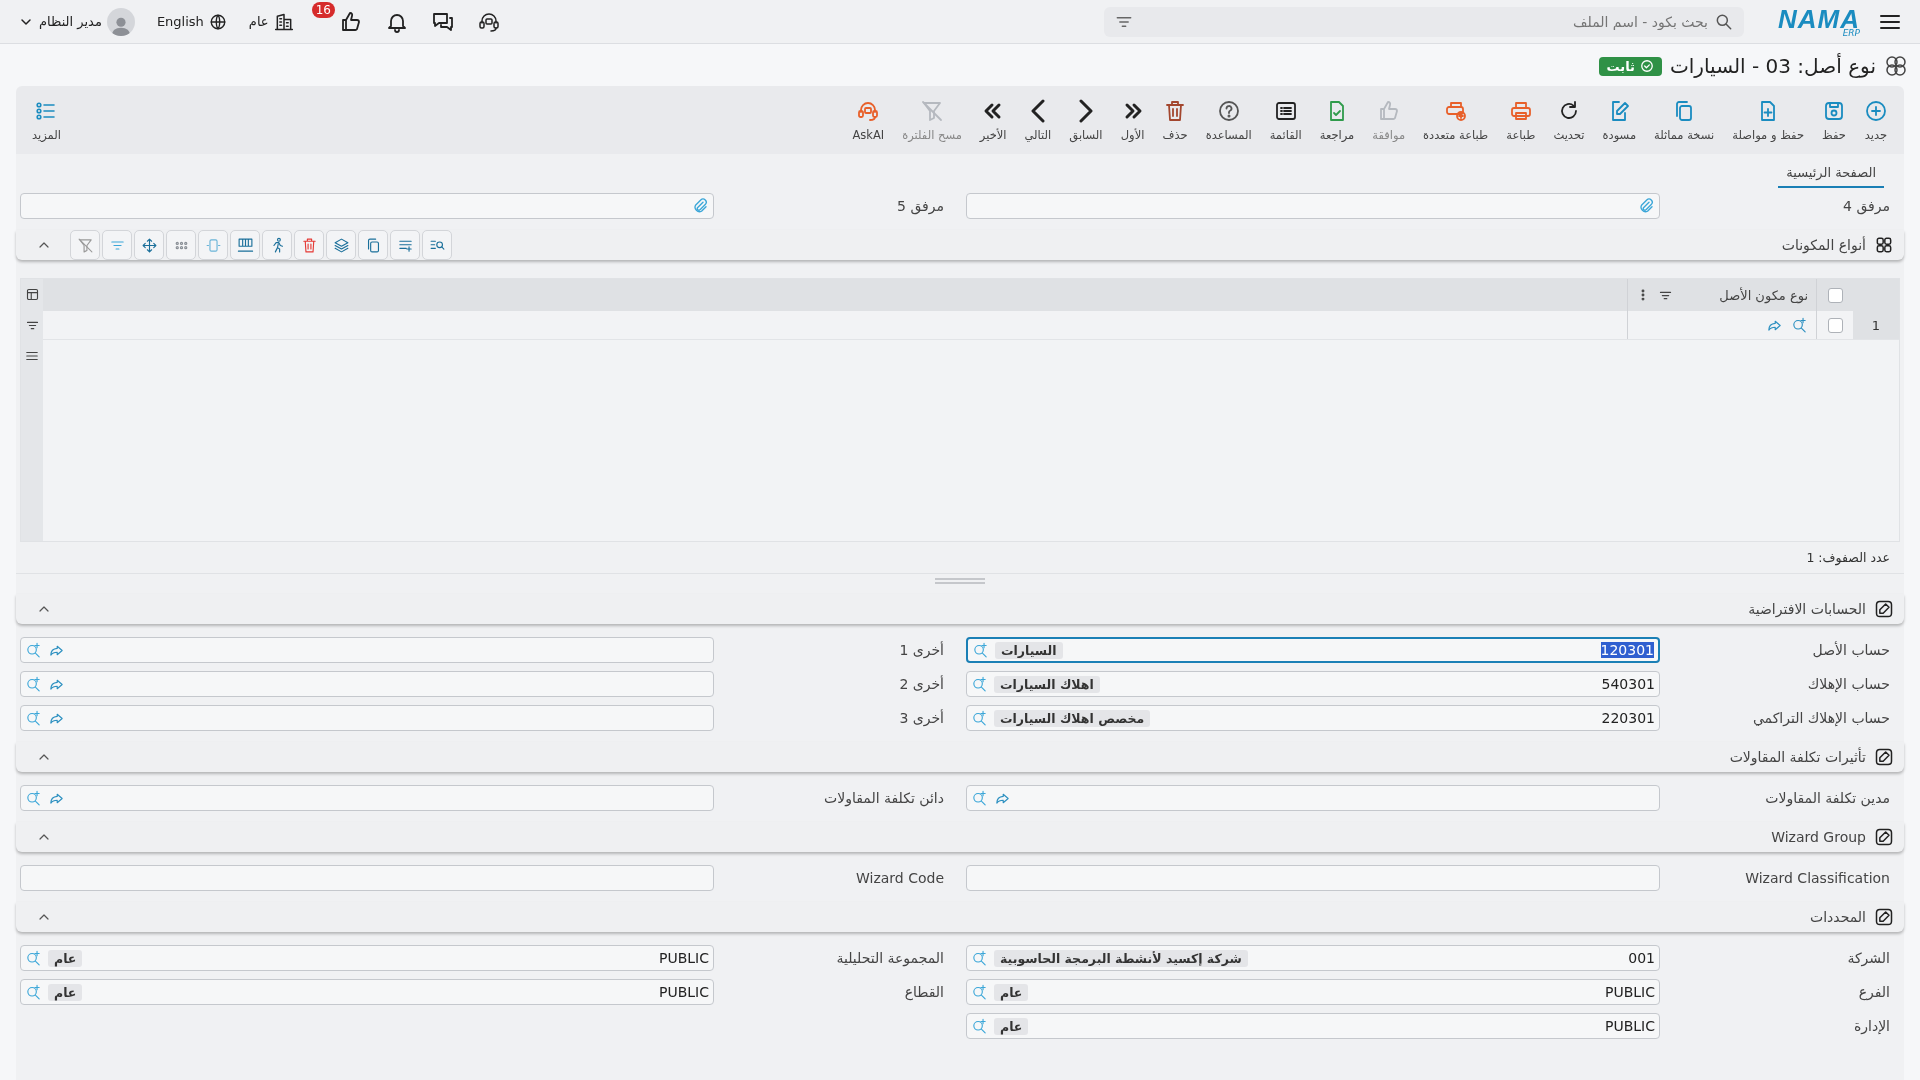 Image resolution: width=1920 pixels, height=1080 pixels. Describe the element at coordinates (921, 684) in the screenshot. I see `field-label: أخرى 2` at that location.